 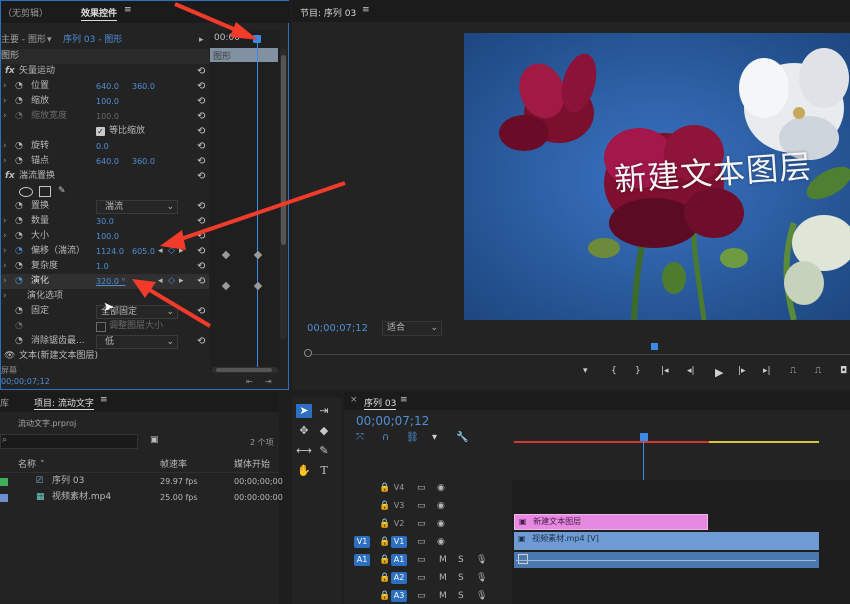 What do you see at coordinates (399, 506) in the screenshot?
I see `track-target-v3: V3` at bounding box center [399, 506].